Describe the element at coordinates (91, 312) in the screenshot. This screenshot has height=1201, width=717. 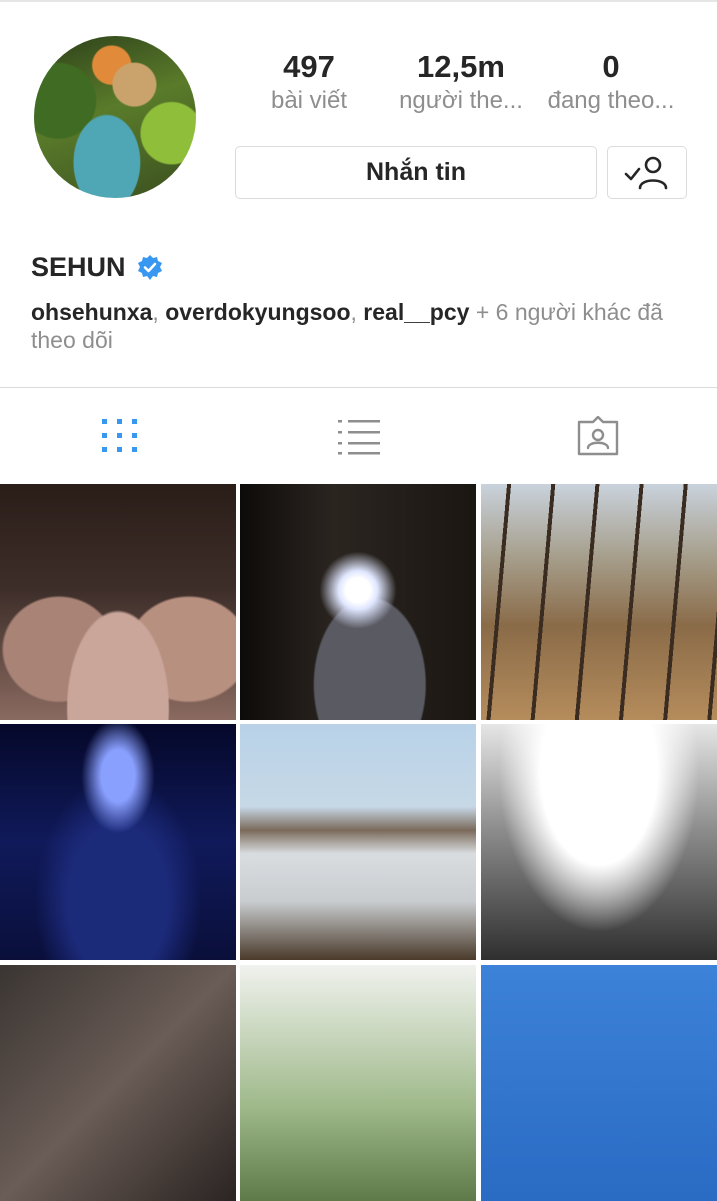
I see `follower-ohsehunxa: ohsehunxa` at that location.